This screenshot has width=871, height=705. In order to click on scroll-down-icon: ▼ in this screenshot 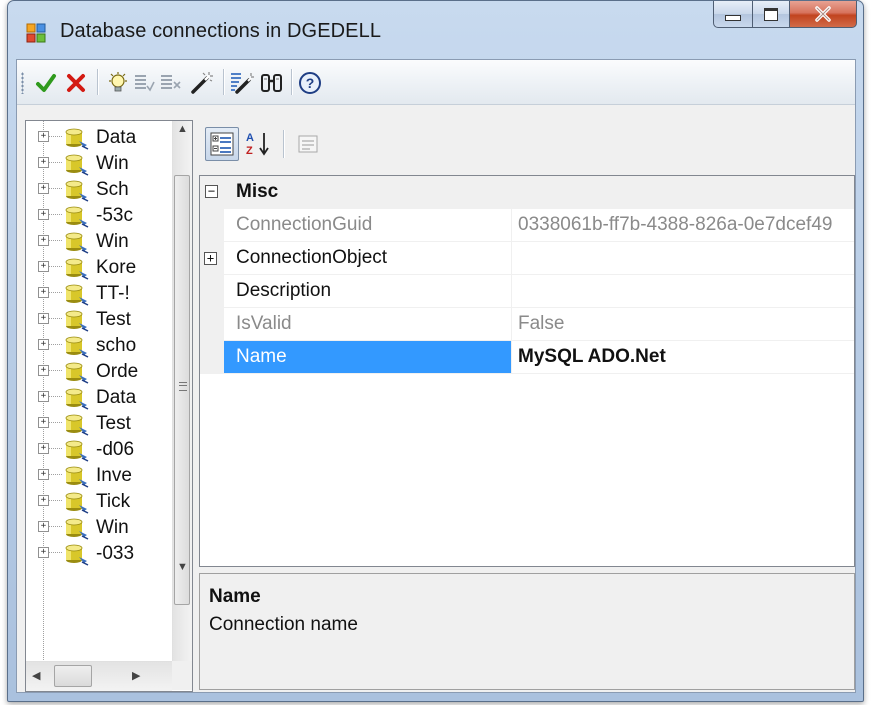, I will do `click(182, 567)`.